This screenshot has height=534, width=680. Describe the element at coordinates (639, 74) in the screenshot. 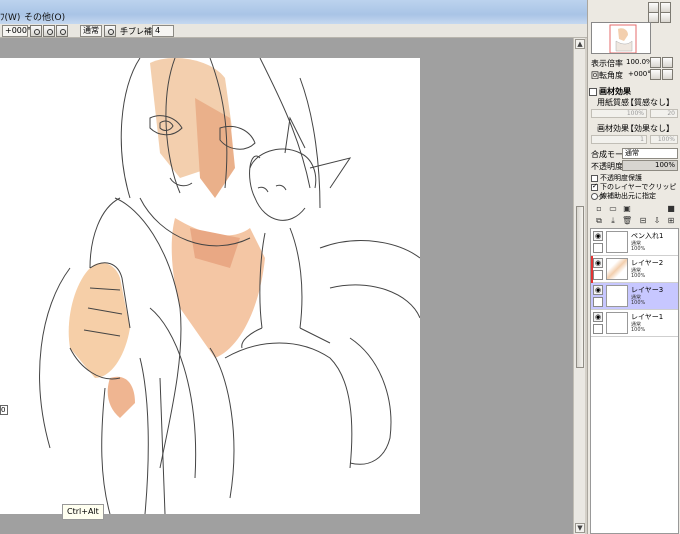

I see `rotation-value: +000°` at that location.